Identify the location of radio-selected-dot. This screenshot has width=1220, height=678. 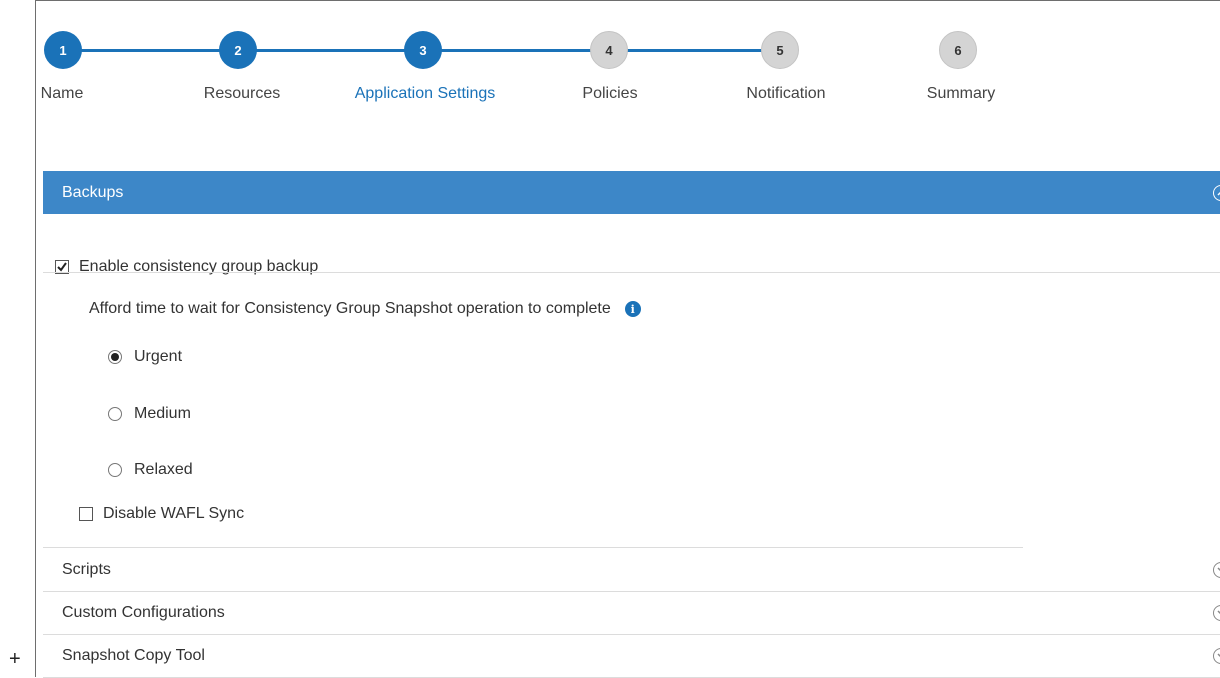
(115, 357).